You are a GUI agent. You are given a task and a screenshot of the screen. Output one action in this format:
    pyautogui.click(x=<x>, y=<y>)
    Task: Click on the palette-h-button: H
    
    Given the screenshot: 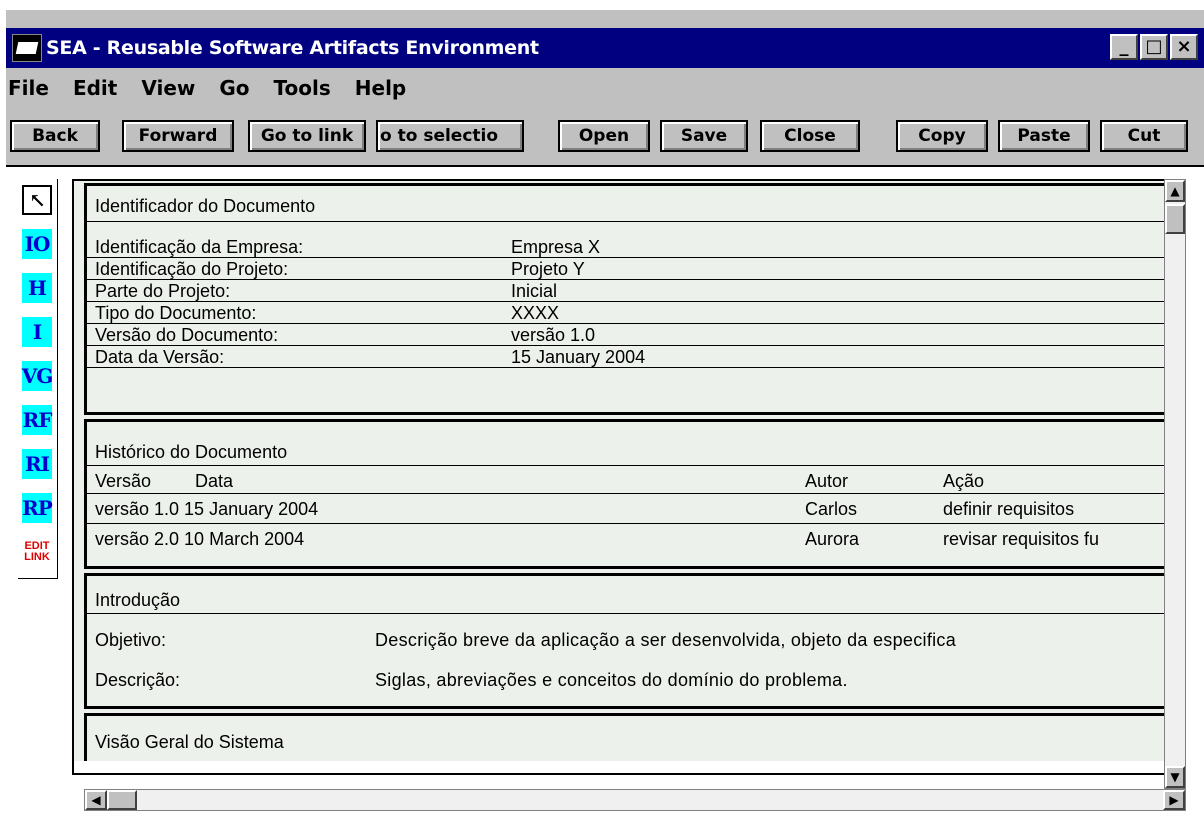 What is the action you would take?
    pyautogui.click(x=37, y=288)
    